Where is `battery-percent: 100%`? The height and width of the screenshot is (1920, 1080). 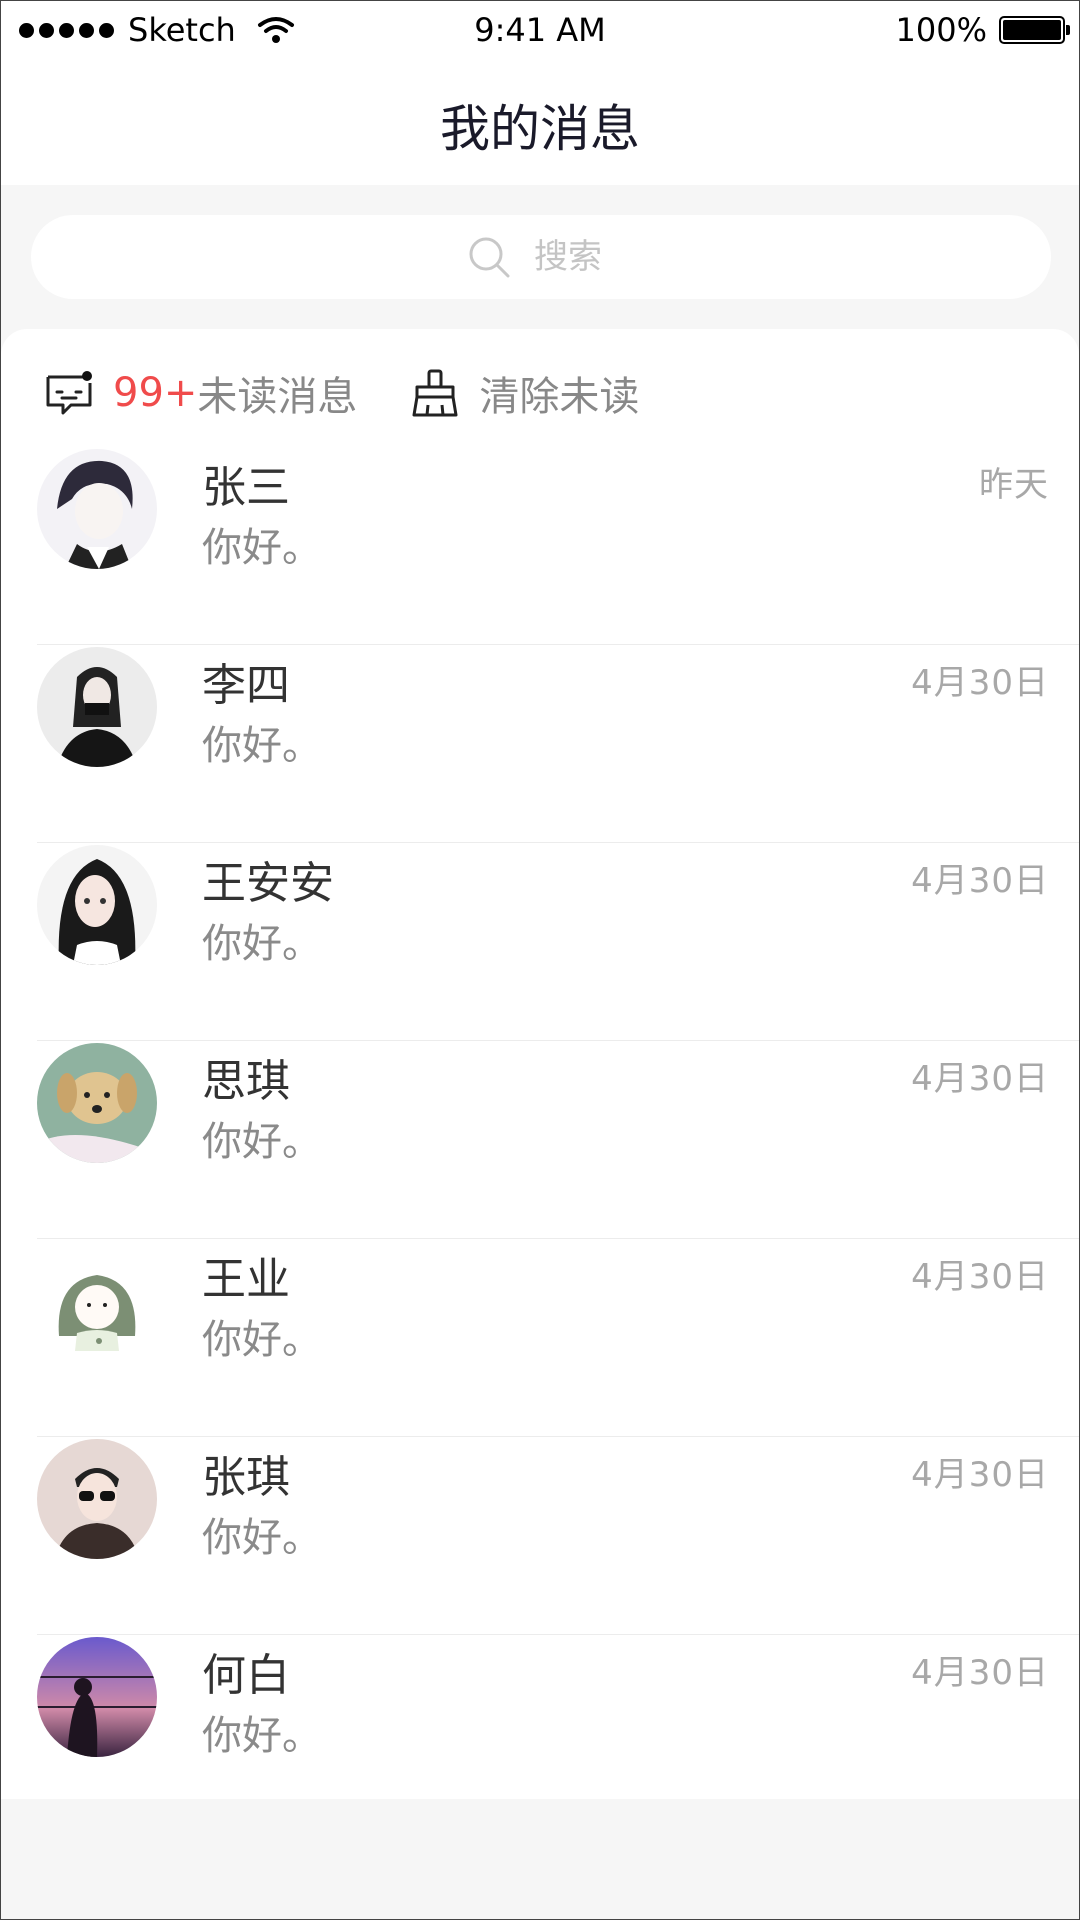
battery-percent: 100% is located at coordinates (941, 30).